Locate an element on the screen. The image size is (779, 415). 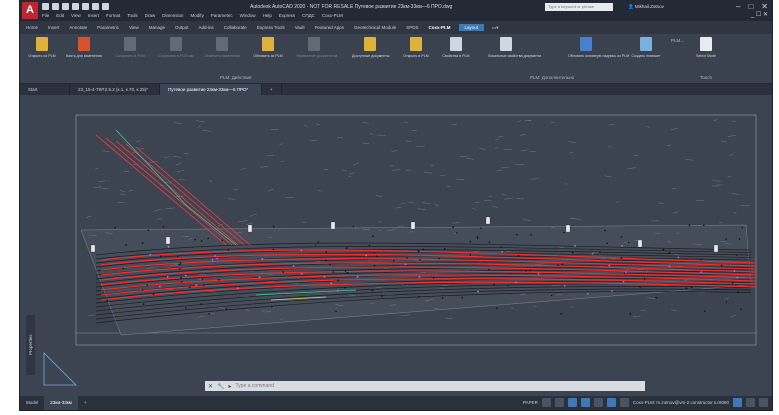
doc-tab-start: Start is located at coordinates (45, 89).